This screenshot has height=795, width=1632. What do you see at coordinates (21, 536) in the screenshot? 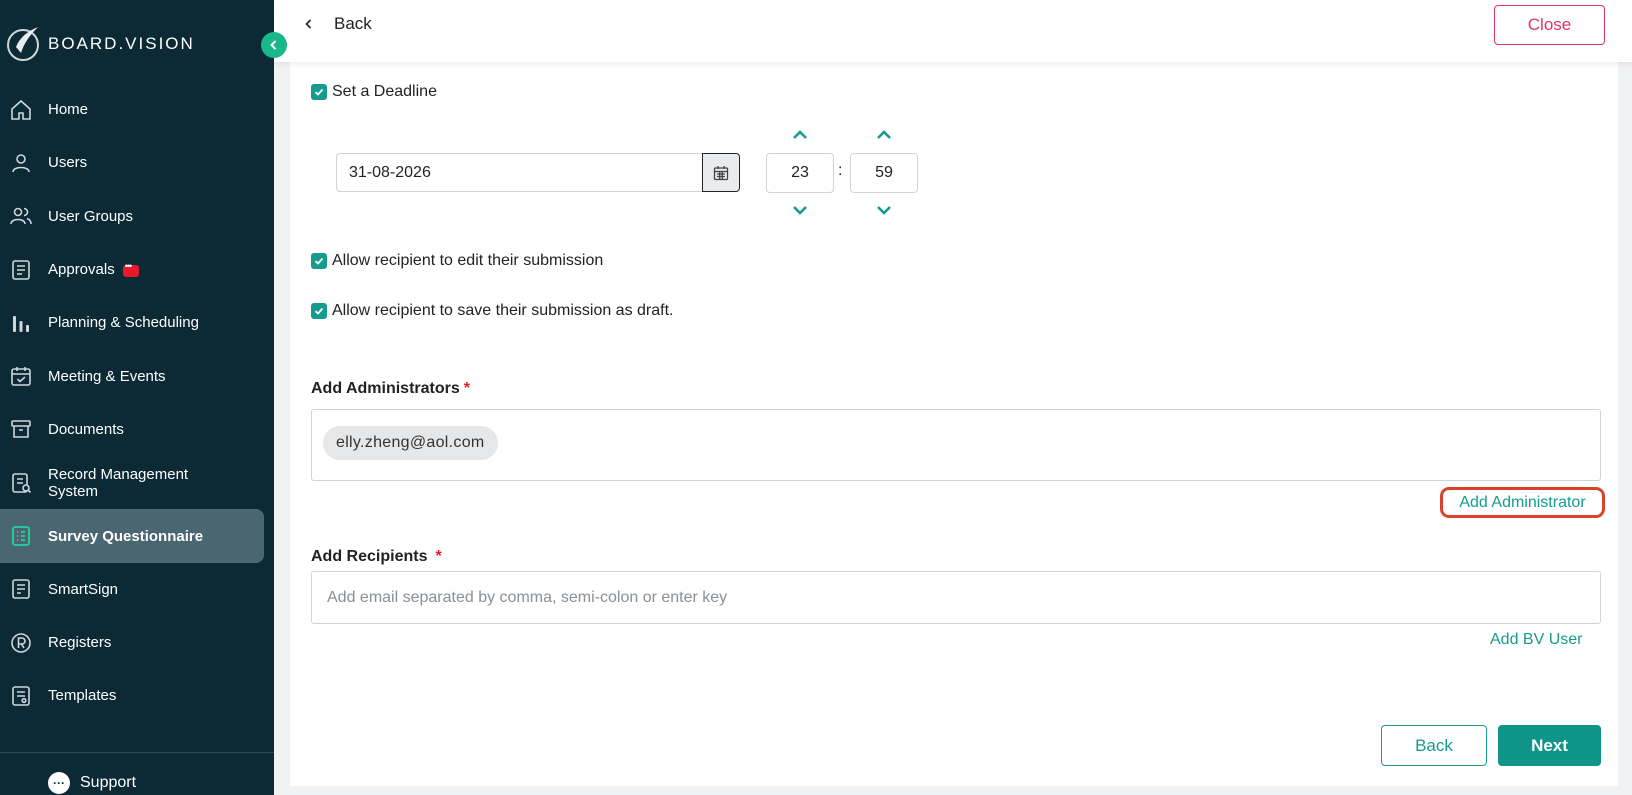
I see `survey-icon` at bounding box center [21, 536].